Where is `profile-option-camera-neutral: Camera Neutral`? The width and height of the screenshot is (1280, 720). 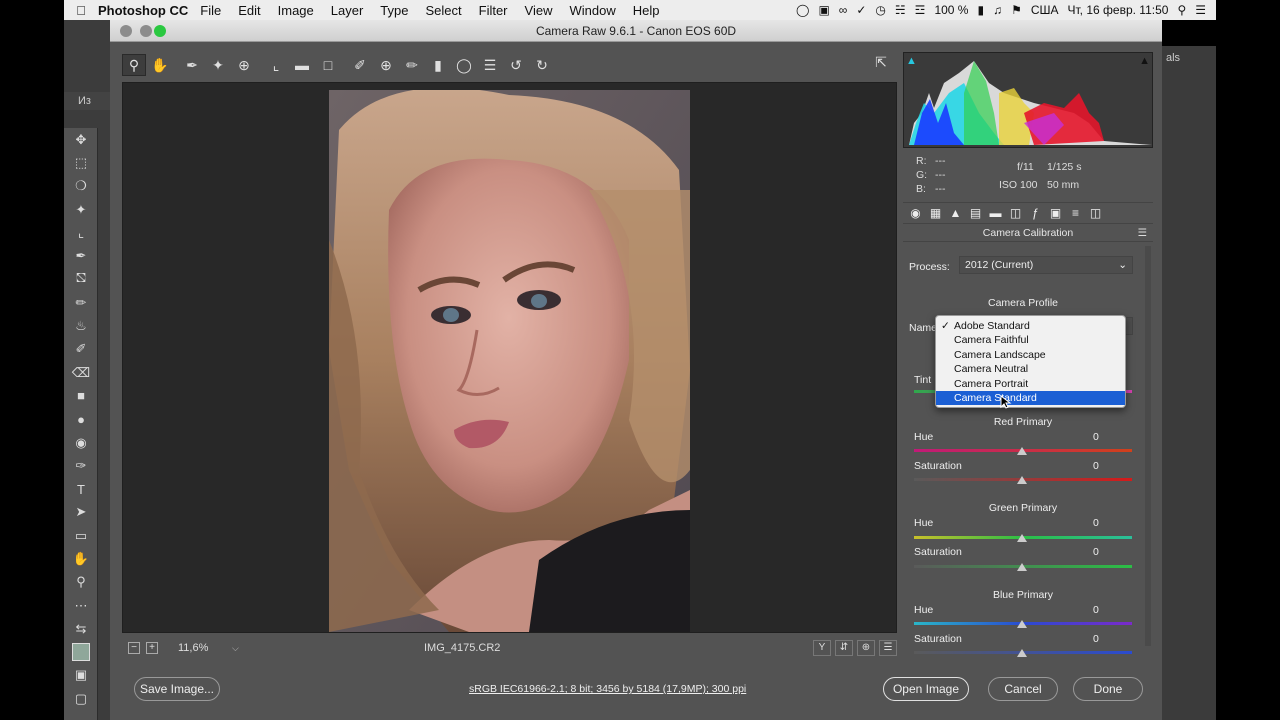 profile-option-camera-neutral: Camera Neutral is located at coordinates (1030, 369).